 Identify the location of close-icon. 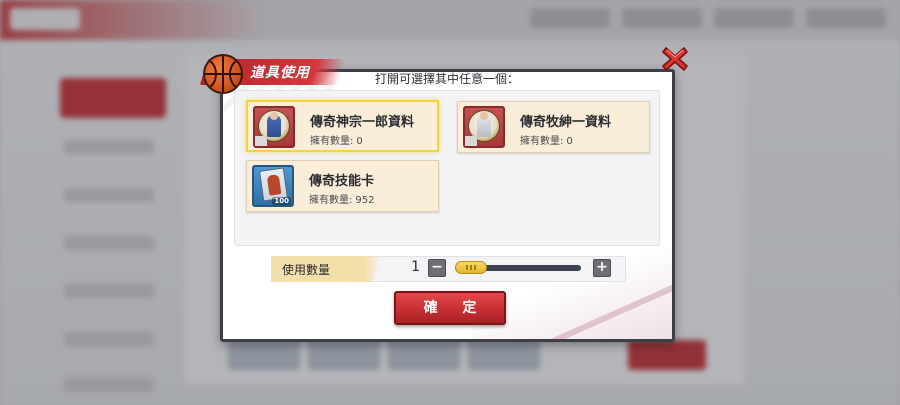
(675, 59).